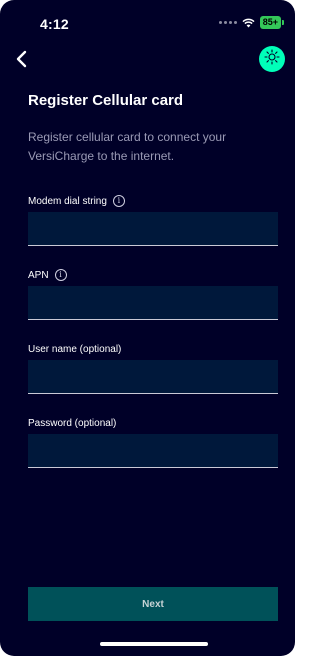 The width and height of the screenshot is (320, 656). I want to click on sun-icon, so click(272, 59).